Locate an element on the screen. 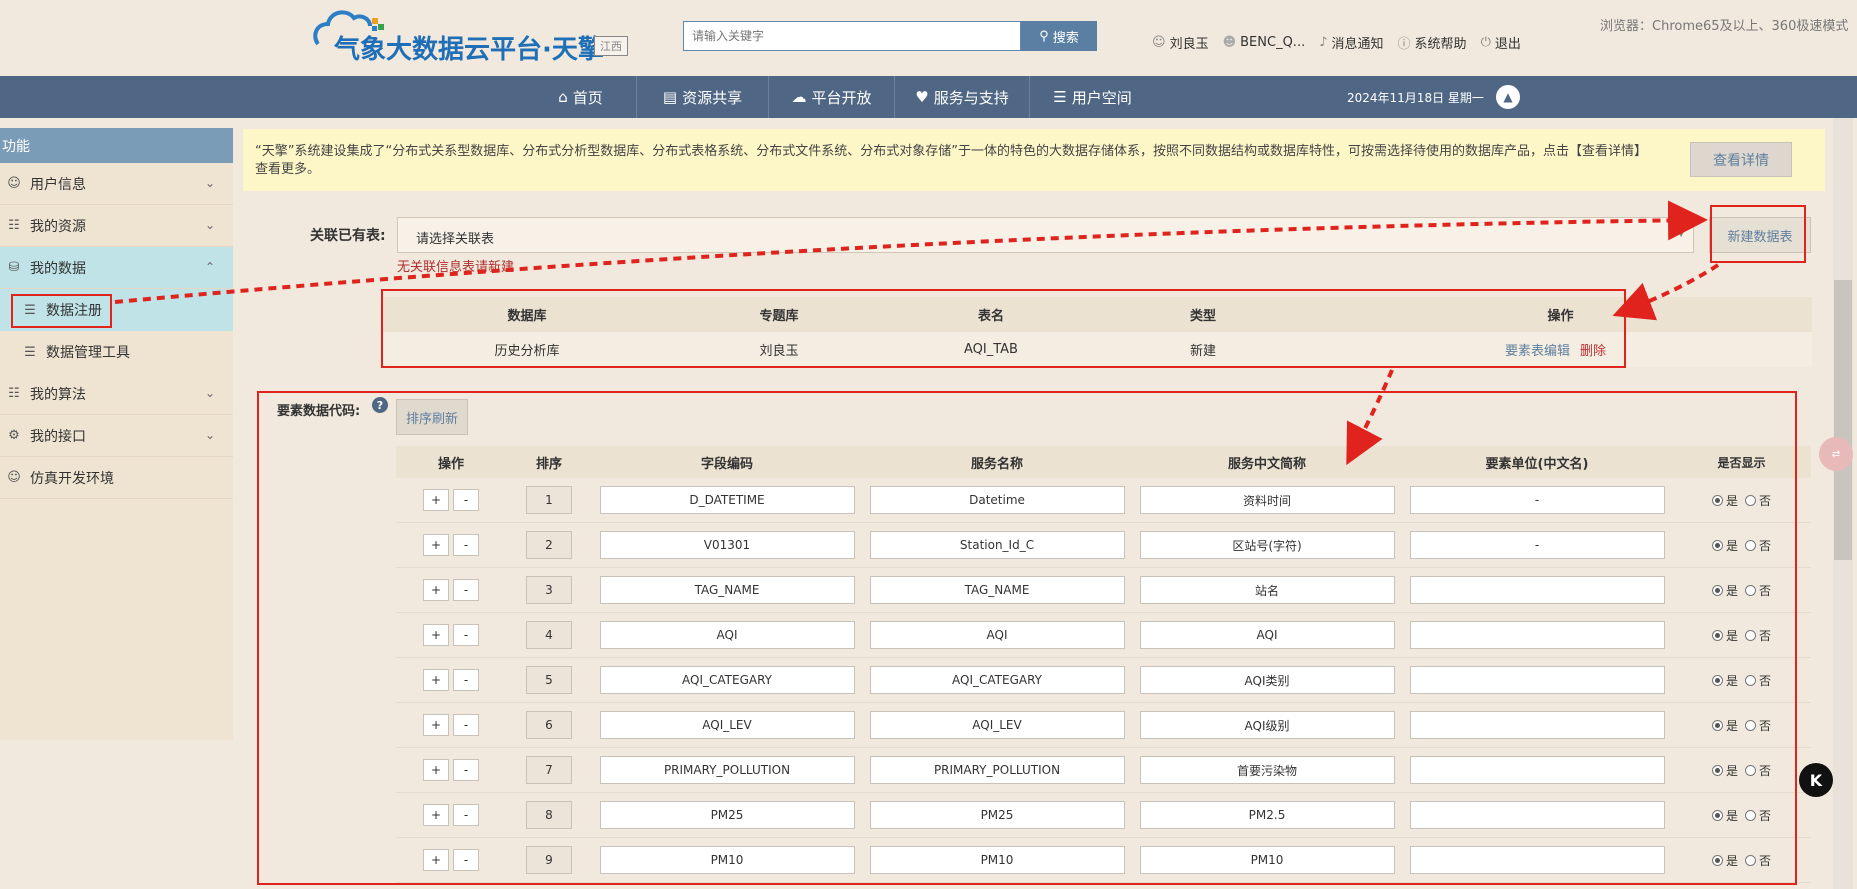 Image resolution: width=1857 pixels, height=889 pixels. service-cn-input: AQI is located at coordinates (1267, 635).